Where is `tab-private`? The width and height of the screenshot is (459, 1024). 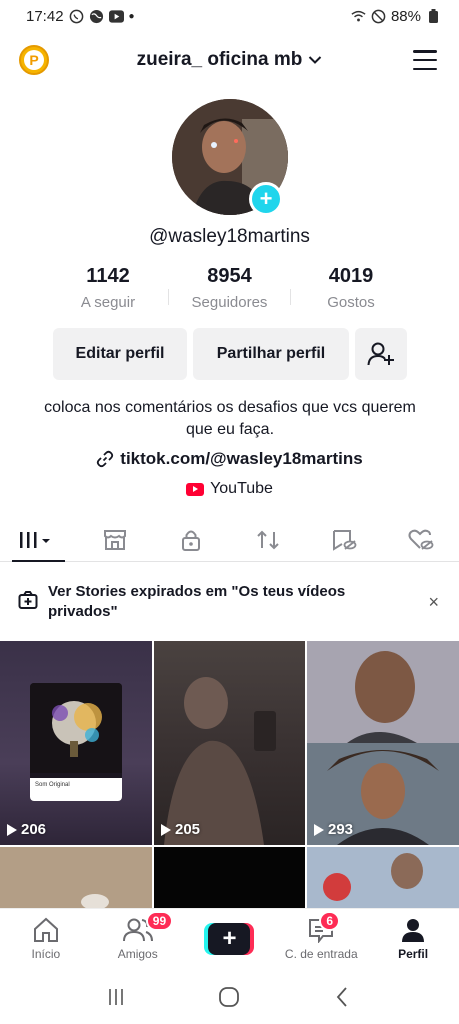 tab-private is located at coordinates (191, 539).